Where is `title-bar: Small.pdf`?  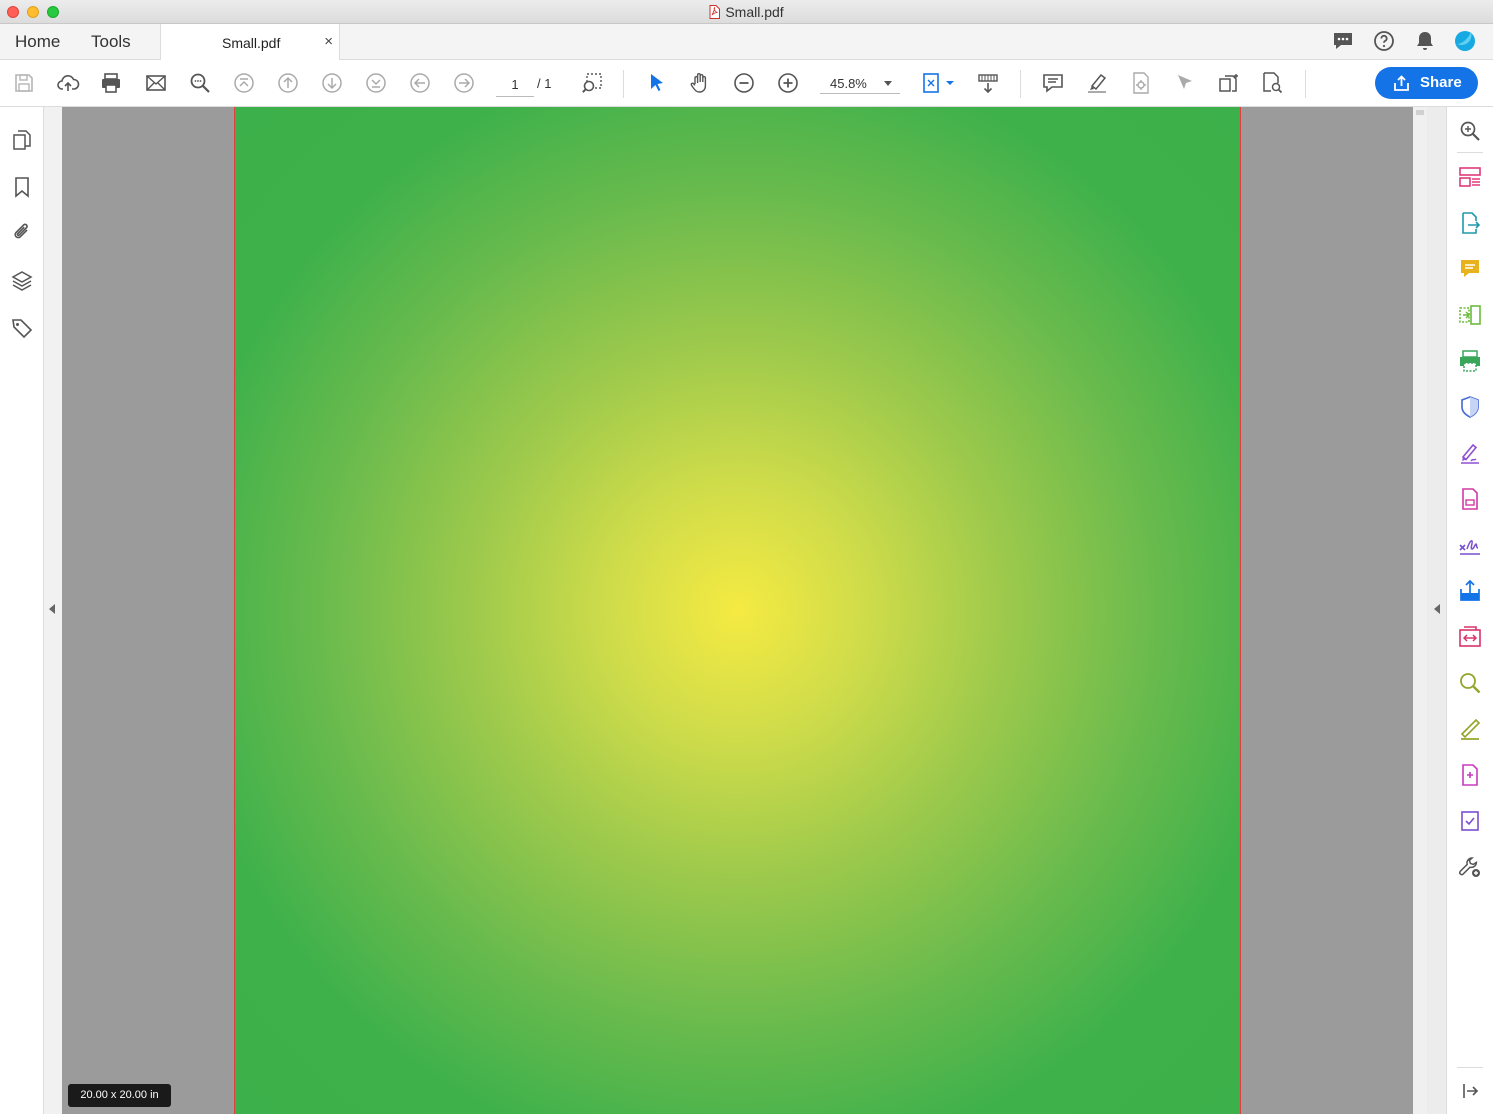 title-bar: Small.pdf is located at coordinates (746, 12).